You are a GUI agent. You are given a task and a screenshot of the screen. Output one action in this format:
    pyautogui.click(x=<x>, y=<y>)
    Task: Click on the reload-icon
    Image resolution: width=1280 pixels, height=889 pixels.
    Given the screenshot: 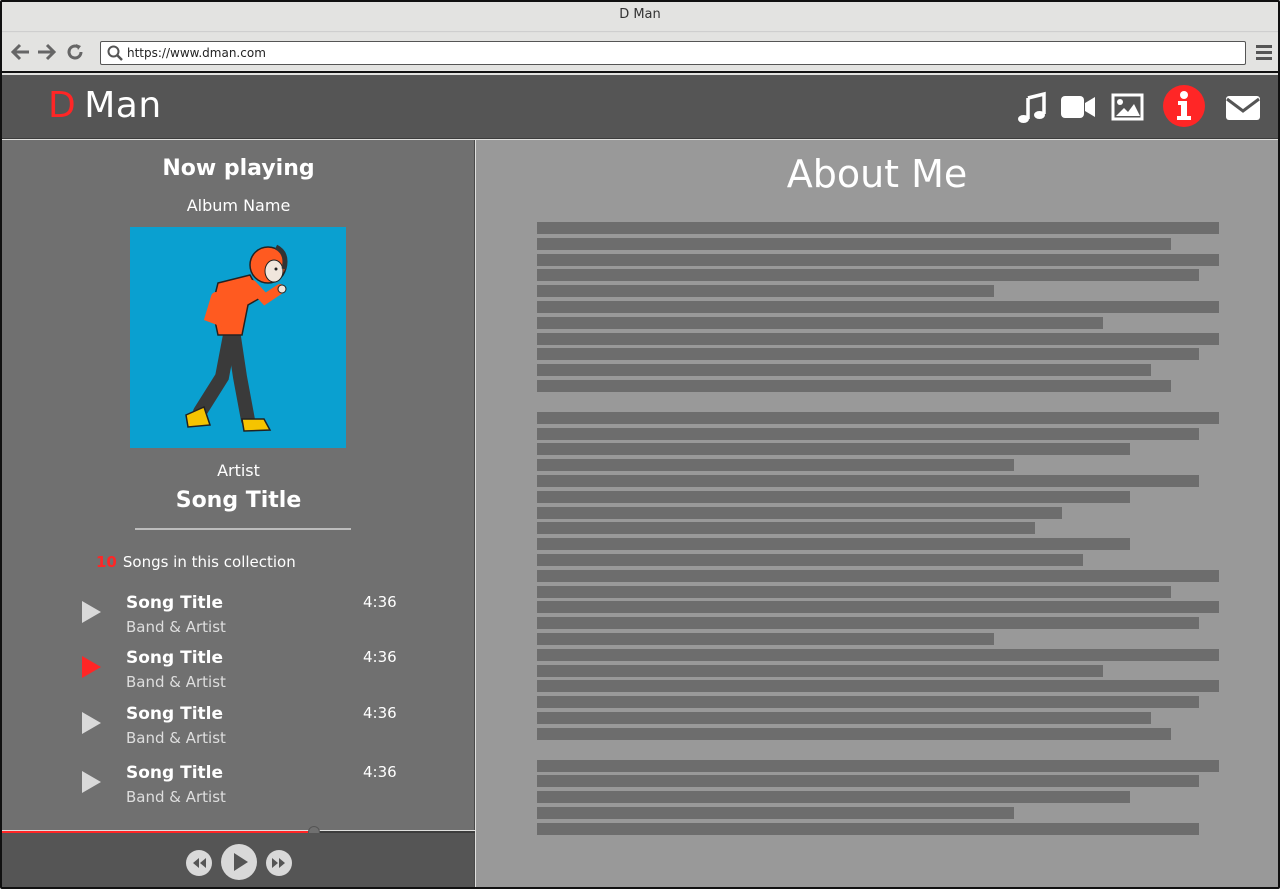 What is the action you would take?
    pyautogui.click(x=75, y=53)
    